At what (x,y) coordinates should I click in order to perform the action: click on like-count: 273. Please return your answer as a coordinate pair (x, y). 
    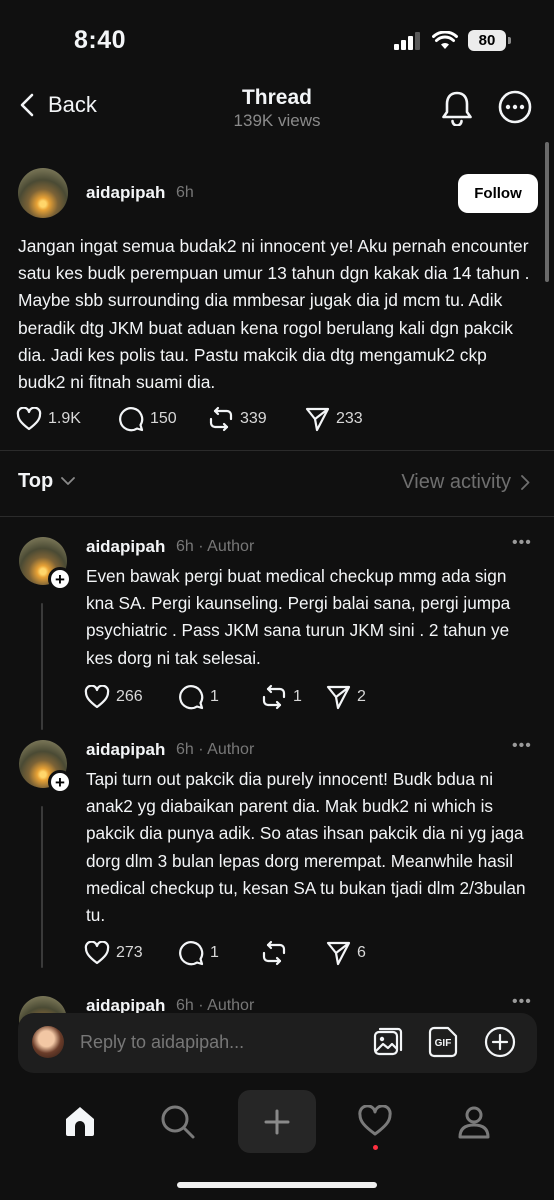
    Looking at the image, I should click on (129, 952).